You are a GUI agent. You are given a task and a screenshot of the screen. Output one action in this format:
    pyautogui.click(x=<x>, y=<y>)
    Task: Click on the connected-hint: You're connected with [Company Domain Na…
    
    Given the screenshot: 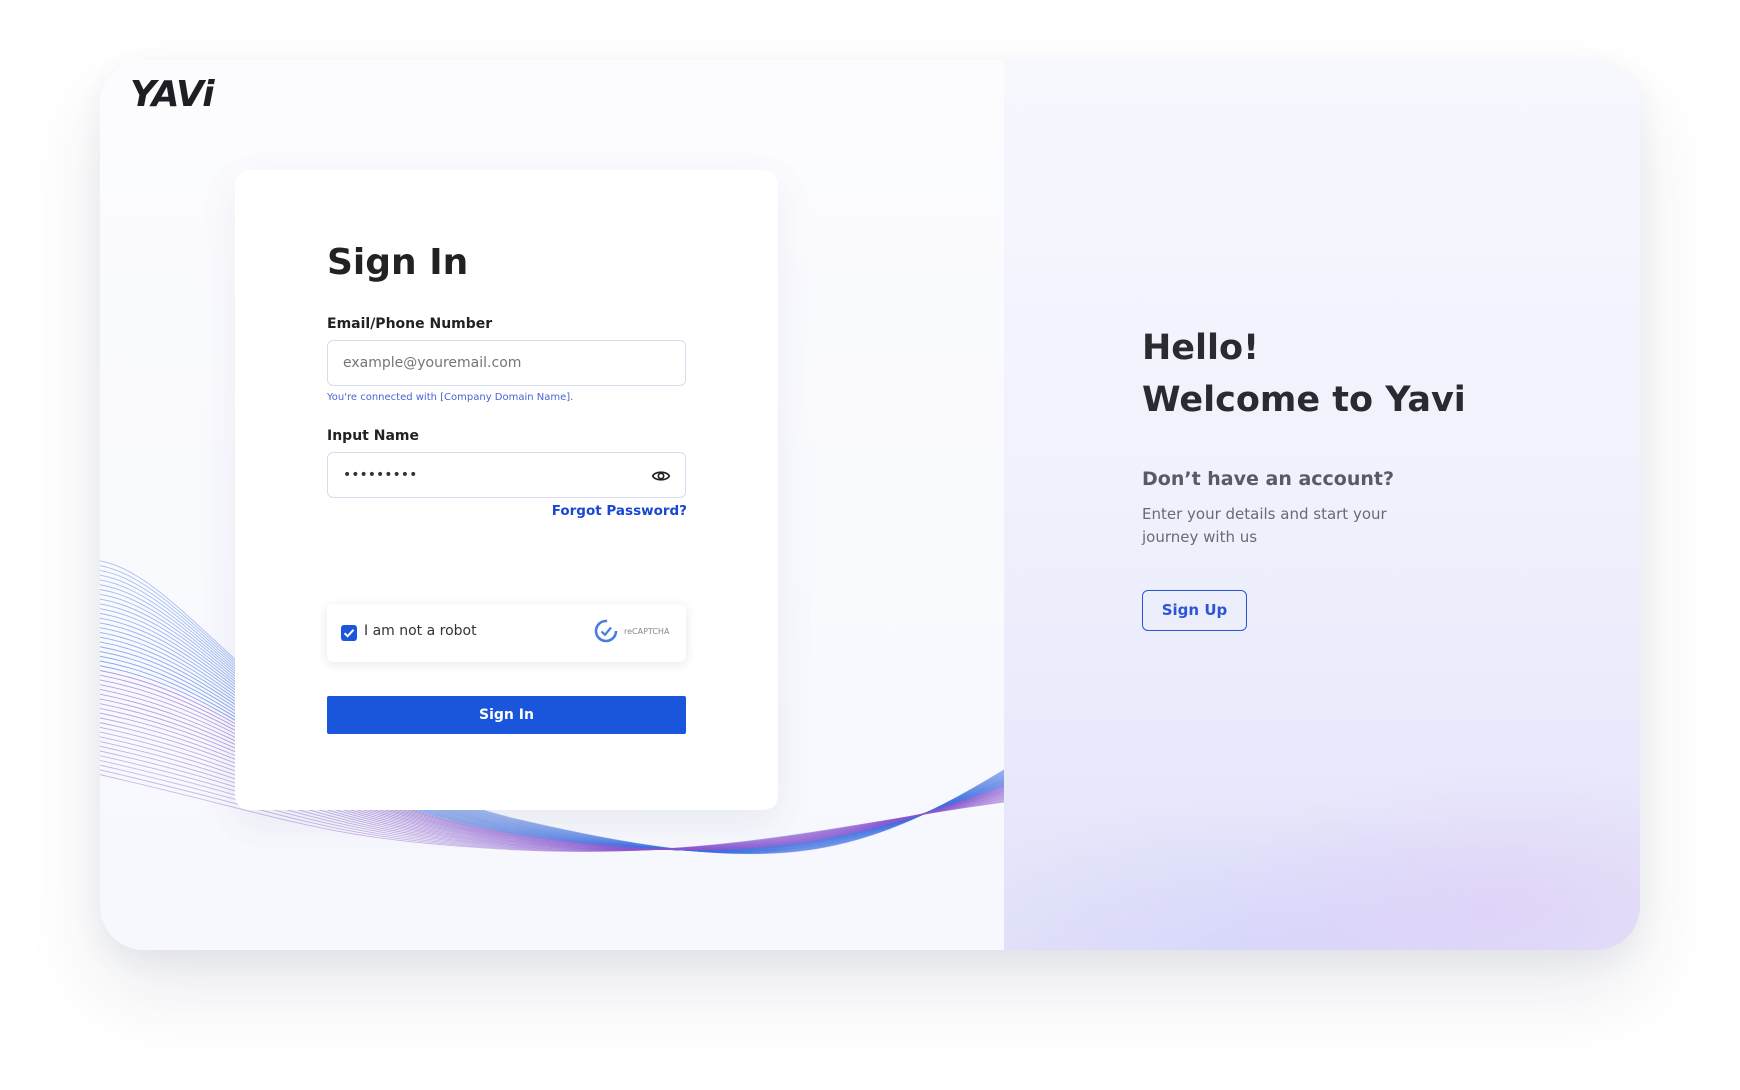 What is the action you would take?
    pyautogui.click(x=450, y=397)
    